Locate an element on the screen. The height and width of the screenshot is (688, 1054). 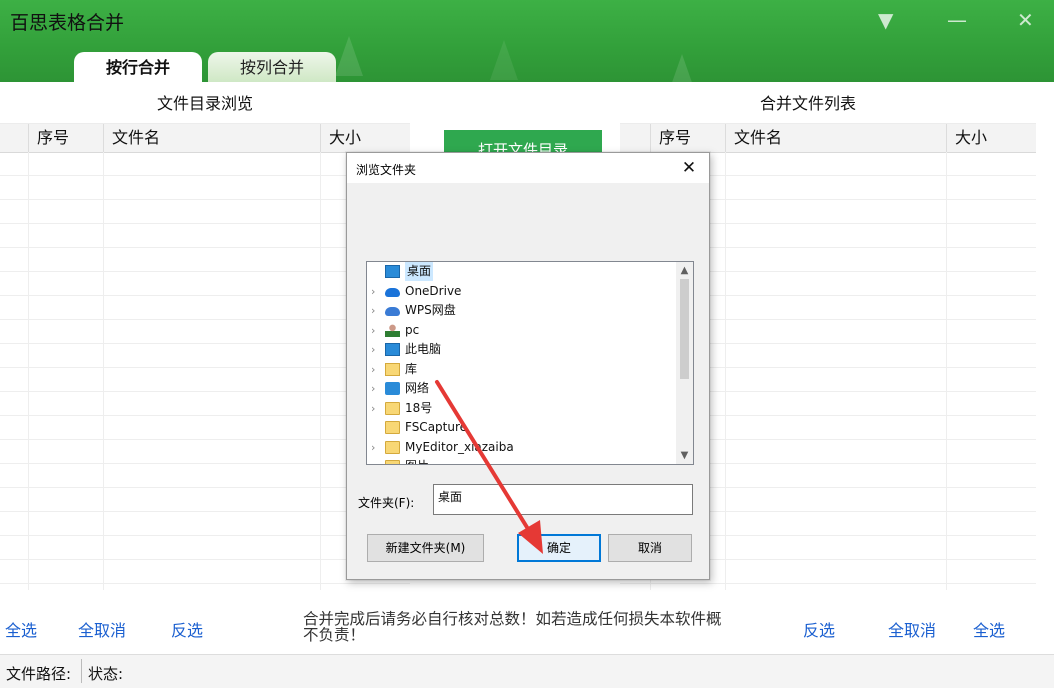
user-icon is located at coordinates (392, 330).